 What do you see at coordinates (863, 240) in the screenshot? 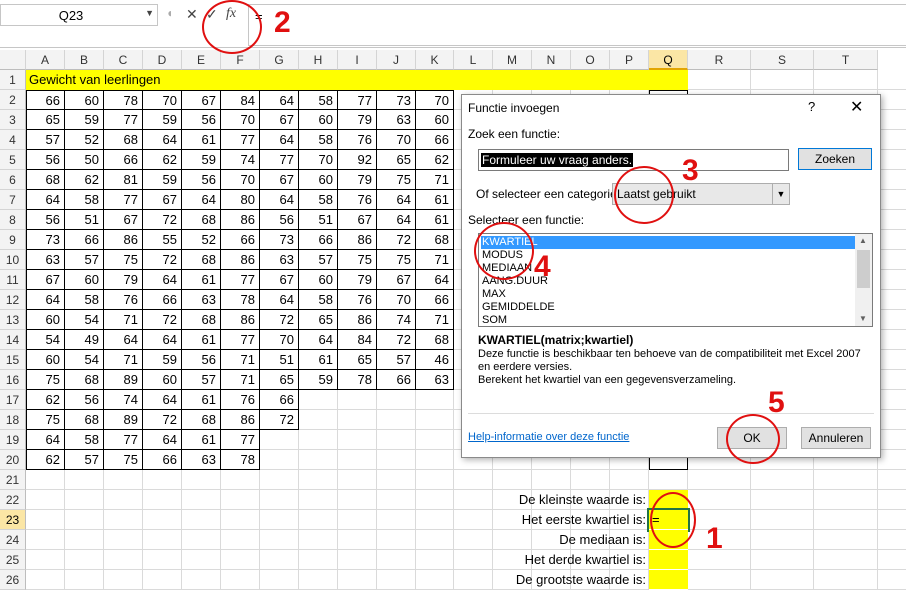
I see `scroll-up-icon: ▲` at bounding box center [863, 240].